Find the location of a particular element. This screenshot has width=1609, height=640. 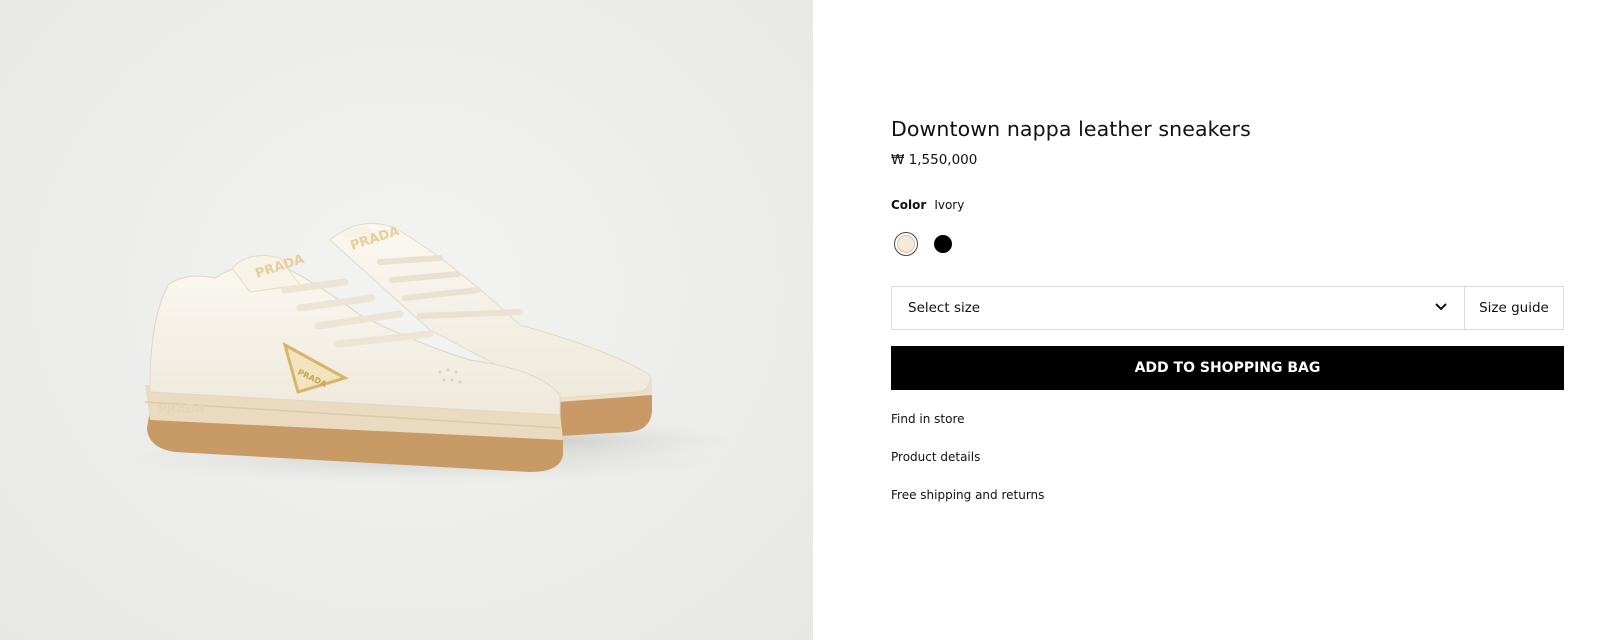

size-select-label: Select size is located at coordinates (944, 308).